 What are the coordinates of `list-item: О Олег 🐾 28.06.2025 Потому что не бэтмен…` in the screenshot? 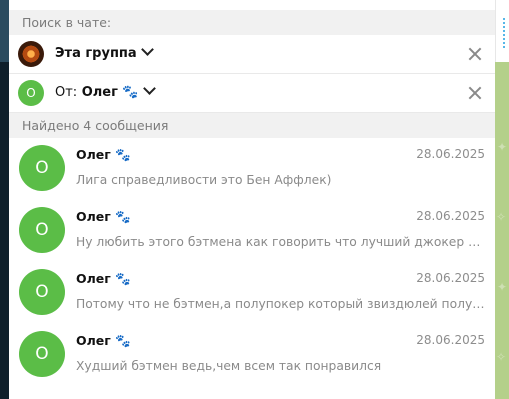 It's located at (252, 293).